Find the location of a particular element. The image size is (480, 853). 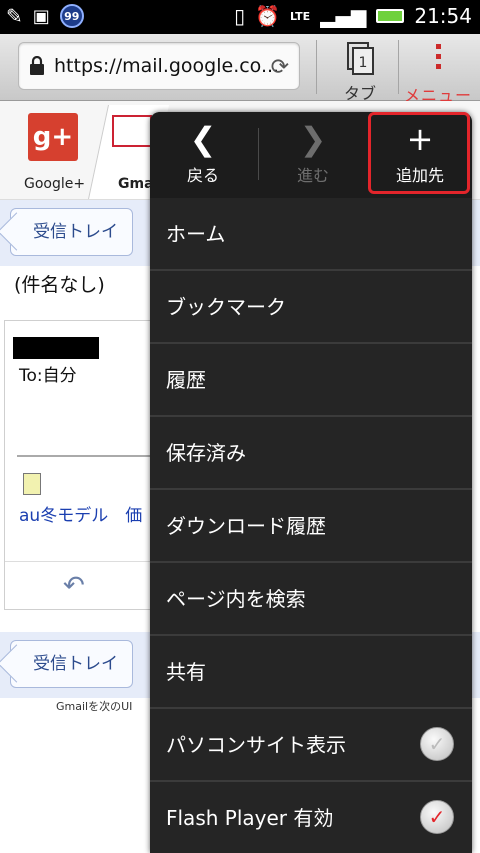

desktop-site-checkbox: ✓ is located at coordinates (437, 744).